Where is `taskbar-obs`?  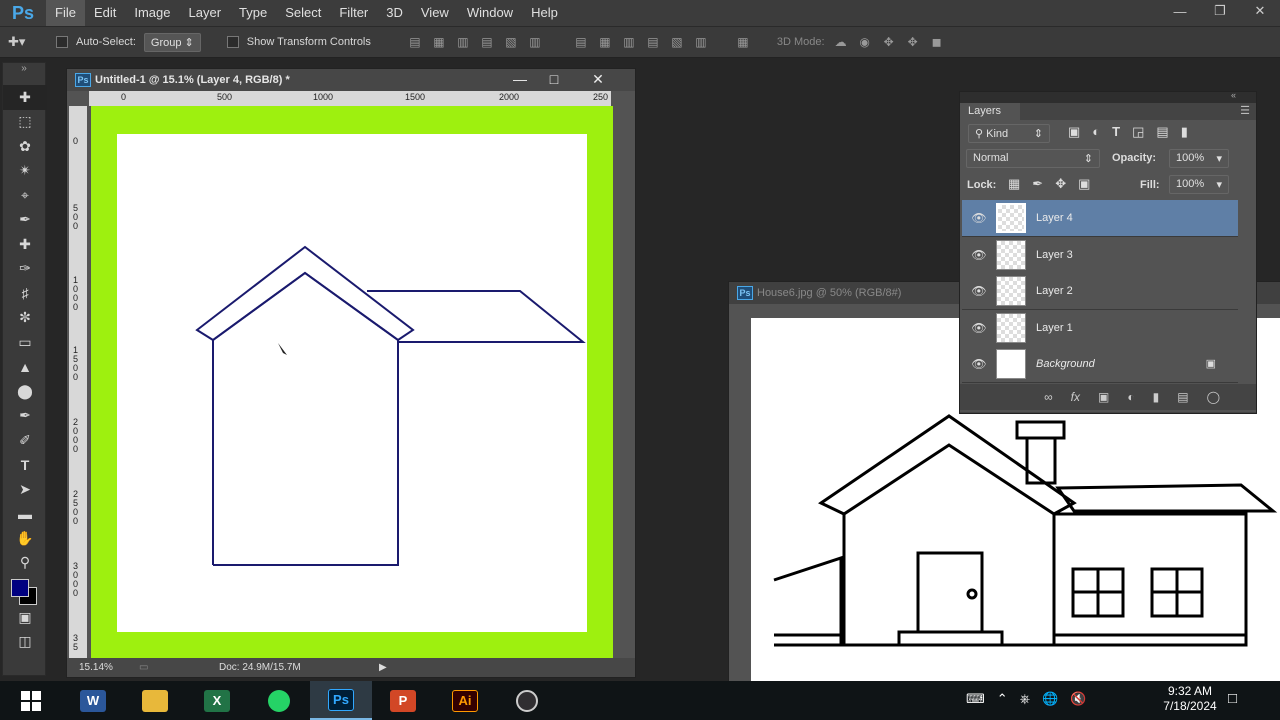
taskbar-obs is located at coordinates (527, 700).